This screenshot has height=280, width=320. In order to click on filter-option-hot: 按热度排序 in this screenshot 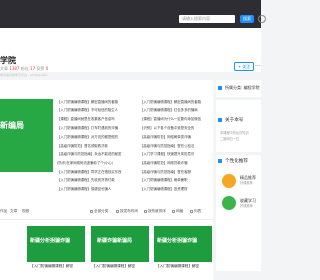, I will do `click(155, 211)`.